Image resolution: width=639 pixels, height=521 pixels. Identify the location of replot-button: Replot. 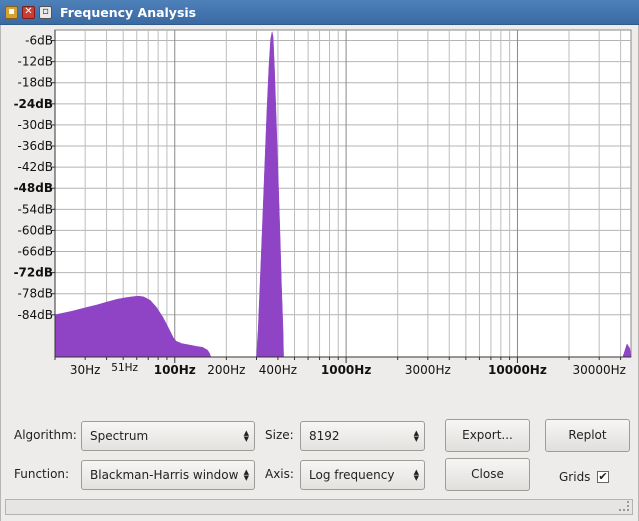
(587, 435).